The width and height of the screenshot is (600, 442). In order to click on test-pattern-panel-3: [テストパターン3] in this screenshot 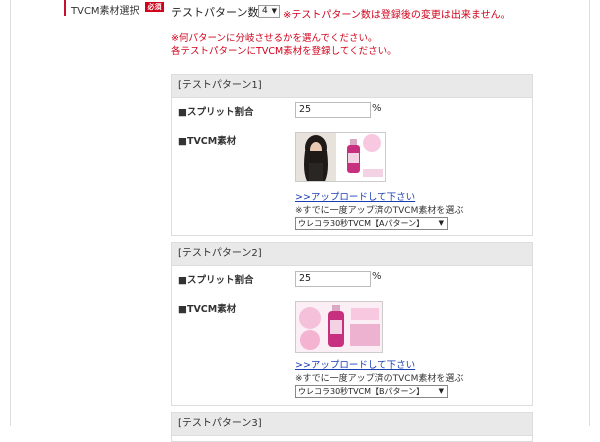, I will do `click(352, 427)`.